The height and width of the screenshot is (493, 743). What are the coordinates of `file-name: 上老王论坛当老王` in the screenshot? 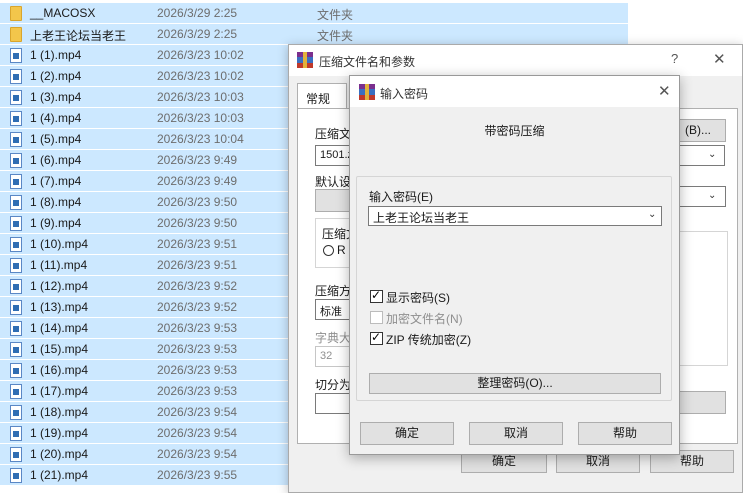 It's located at (78, 36).